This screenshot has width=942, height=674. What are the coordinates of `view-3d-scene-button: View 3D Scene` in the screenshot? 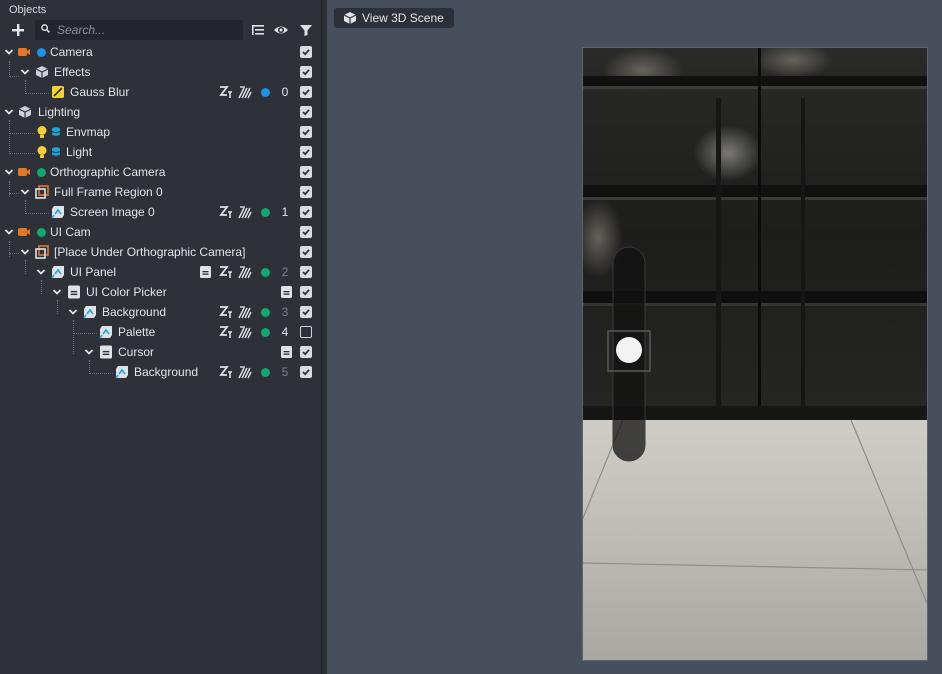 It's located at (394, 18).